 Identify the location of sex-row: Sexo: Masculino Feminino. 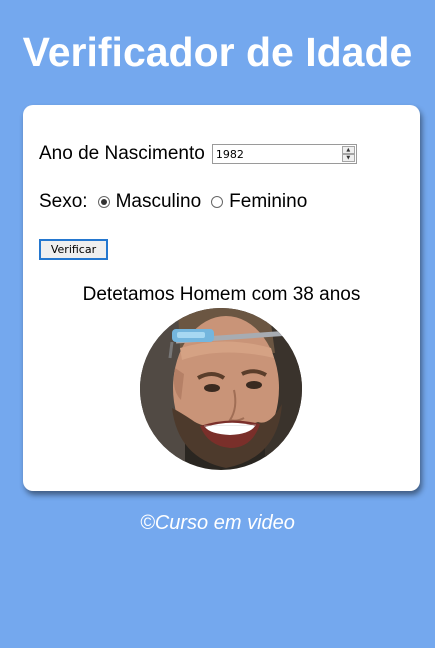
(173, 202).